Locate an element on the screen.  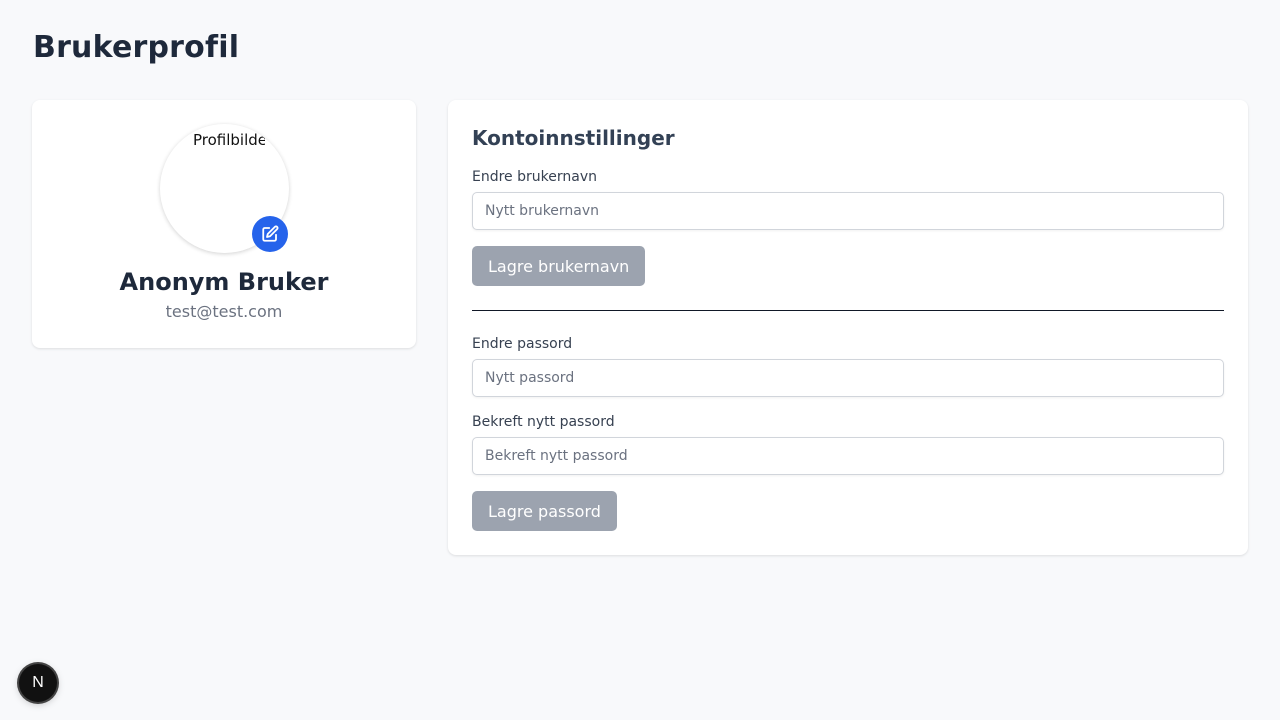
edit-avatar-button is located at coordinates (270, 234).